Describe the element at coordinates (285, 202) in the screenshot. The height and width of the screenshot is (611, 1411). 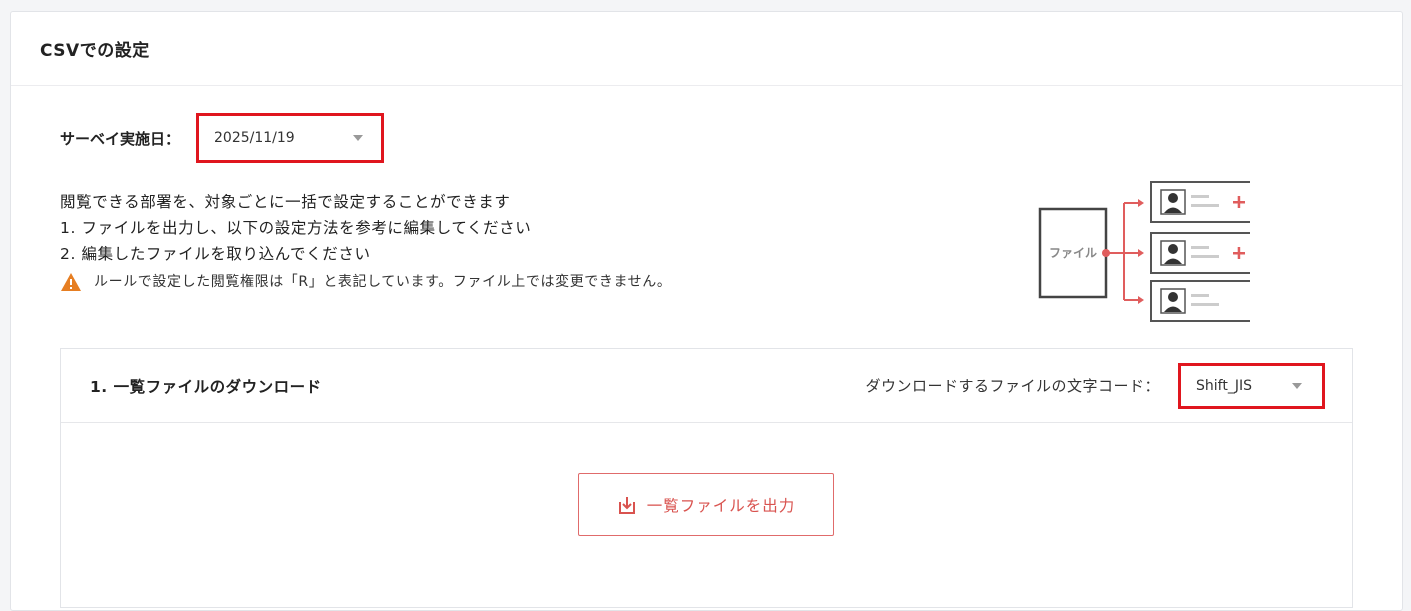
I see `description-line: 閲覧できる部署を、対象ごとに一括で設定することができます` at that location.